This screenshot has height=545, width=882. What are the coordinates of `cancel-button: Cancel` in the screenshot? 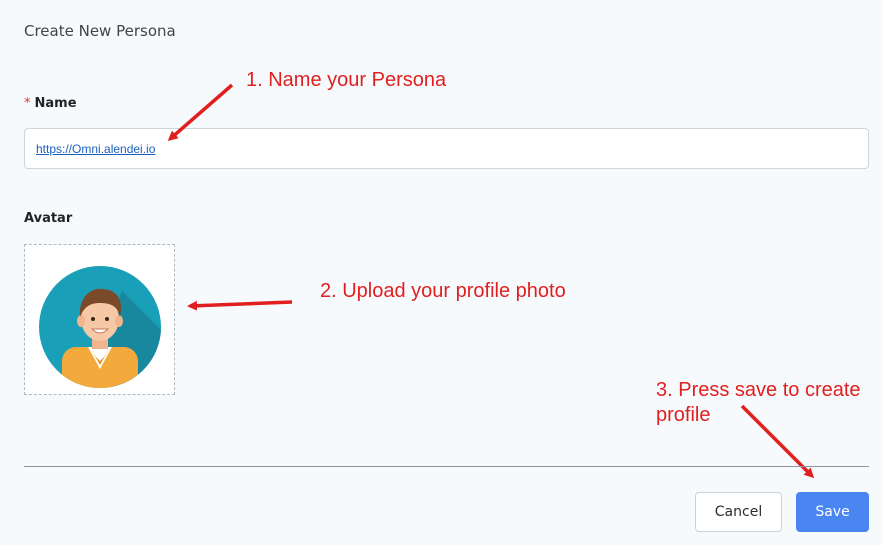 It's located at (738, 512).